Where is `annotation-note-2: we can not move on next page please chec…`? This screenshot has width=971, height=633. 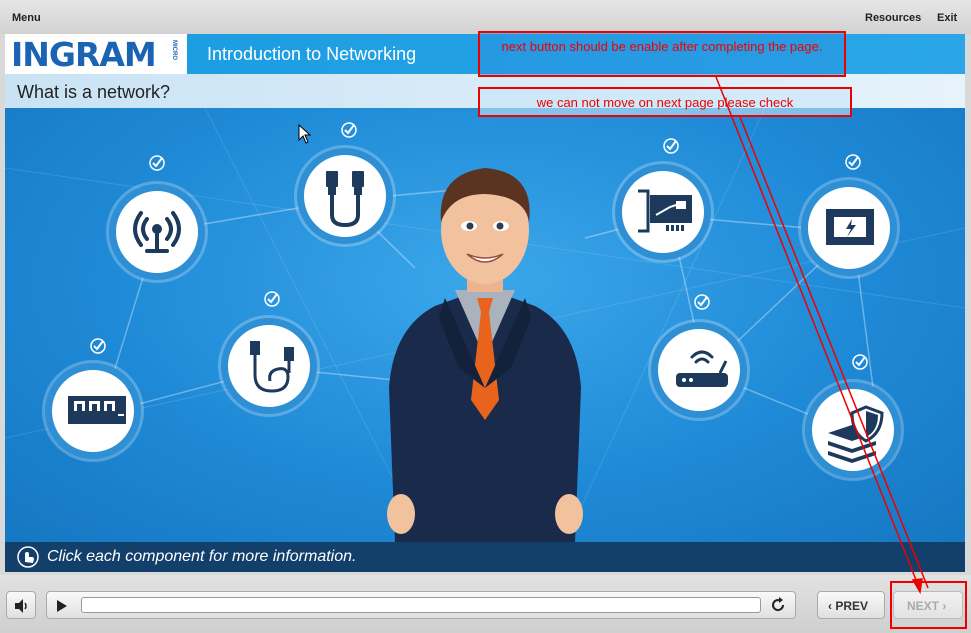 annotation-note-2: we can not move on next page please chec… is located at coordinates (665, 102).